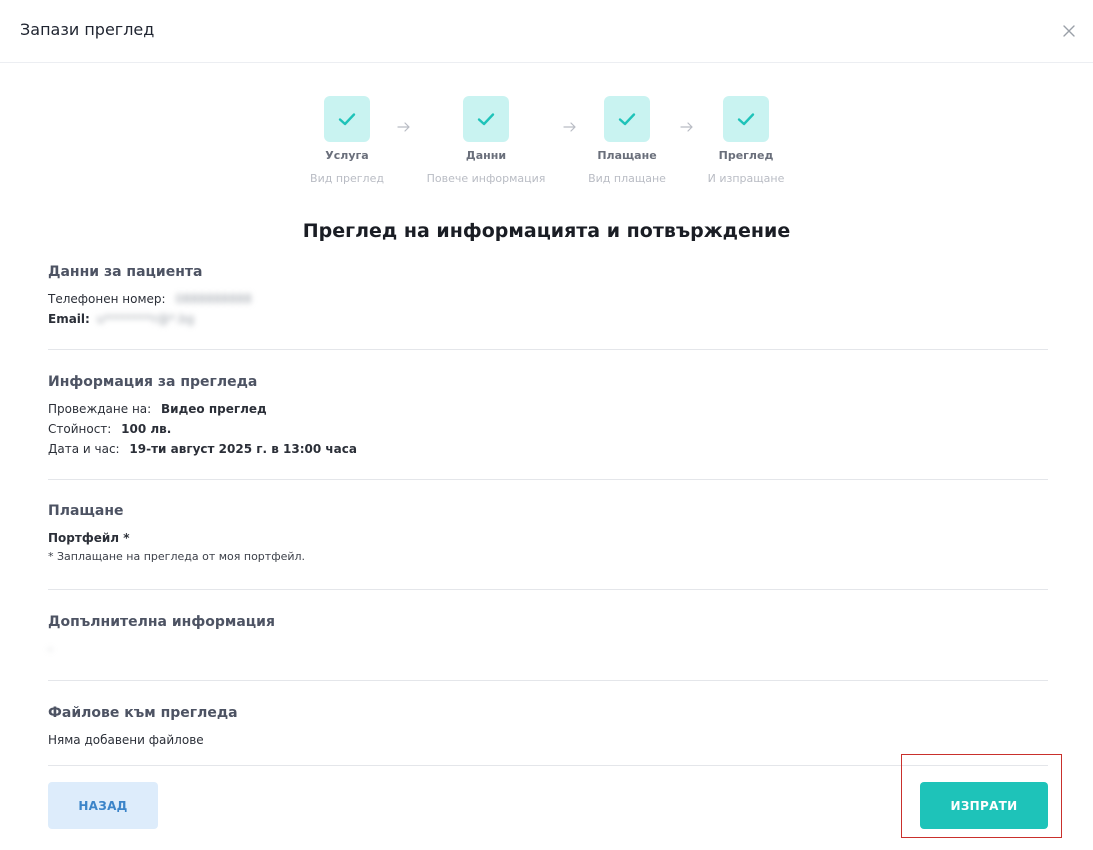  I want to click on section-title: Файлове към прегледа, so click(143, 713).